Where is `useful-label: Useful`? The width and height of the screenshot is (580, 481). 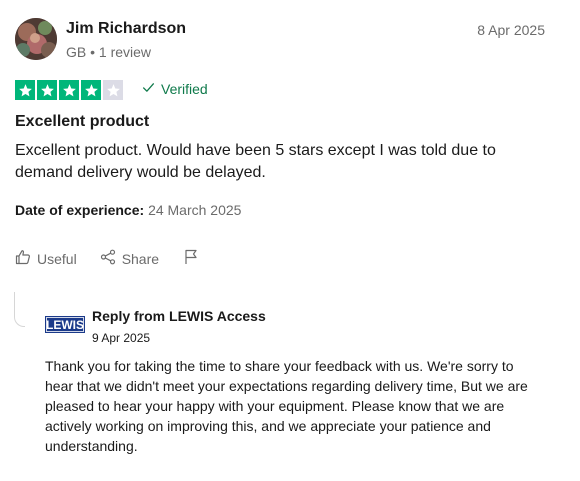
useful-label: Useful is located at coordinates (57, 258).